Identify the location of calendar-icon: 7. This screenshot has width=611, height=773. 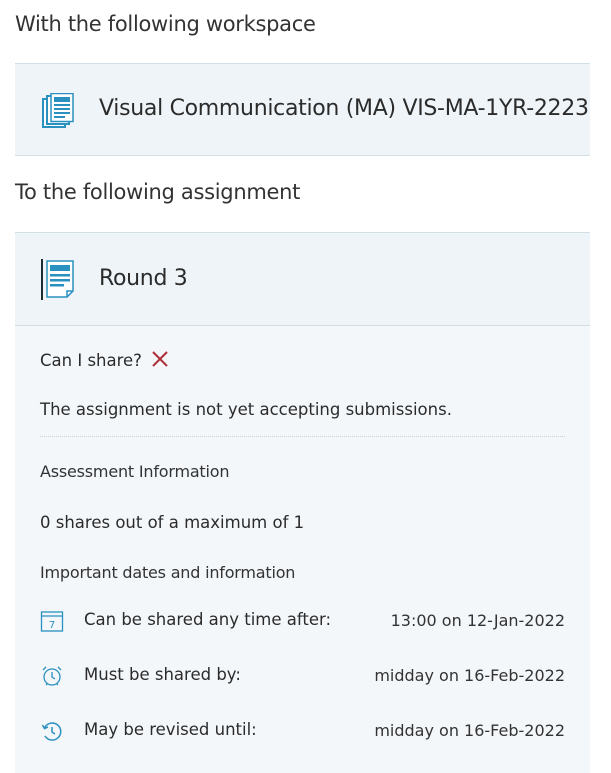
(52, 621).